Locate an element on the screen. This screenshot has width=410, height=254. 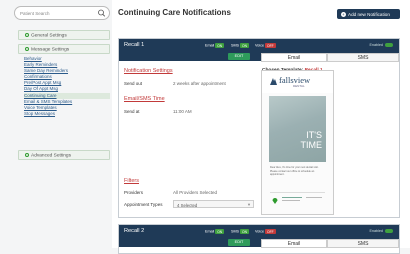
accordion-general-settings: General Settings is located at coordinates (64, 35).